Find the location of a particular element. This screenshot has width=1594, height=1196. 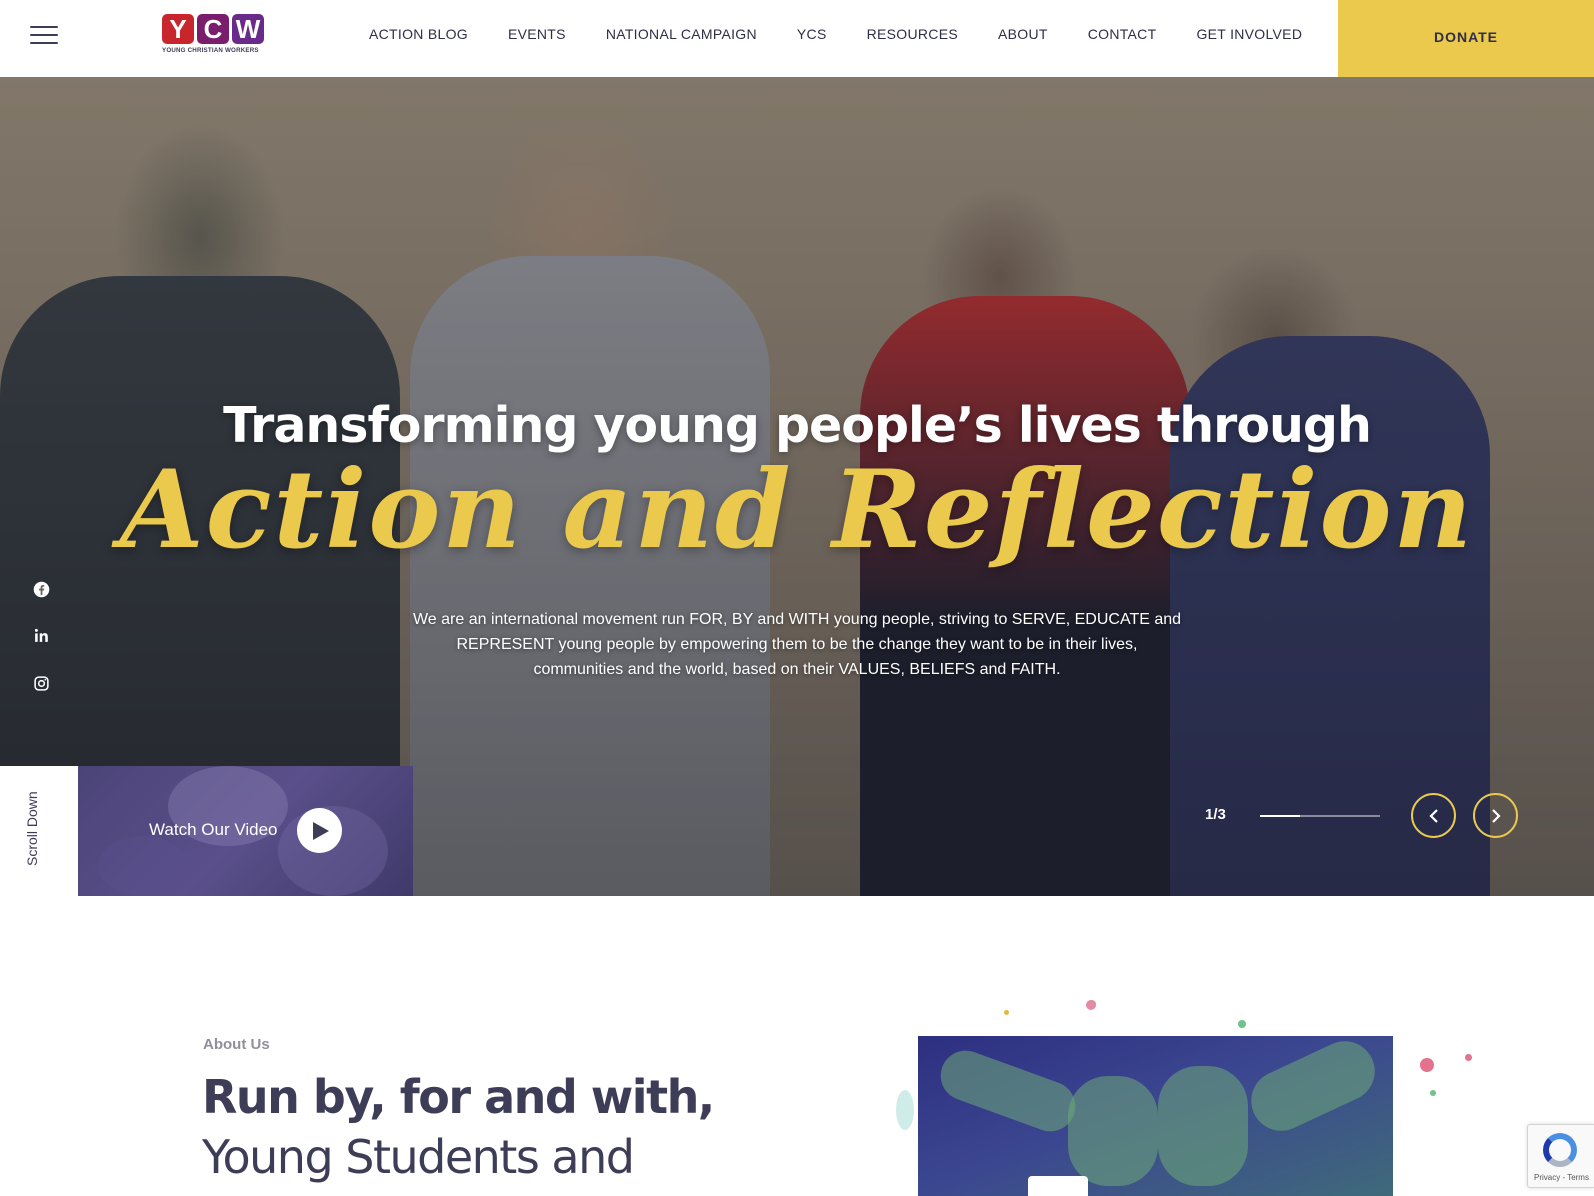

hero-title-script: Action and Reflection is located at coordinates (797, 510).